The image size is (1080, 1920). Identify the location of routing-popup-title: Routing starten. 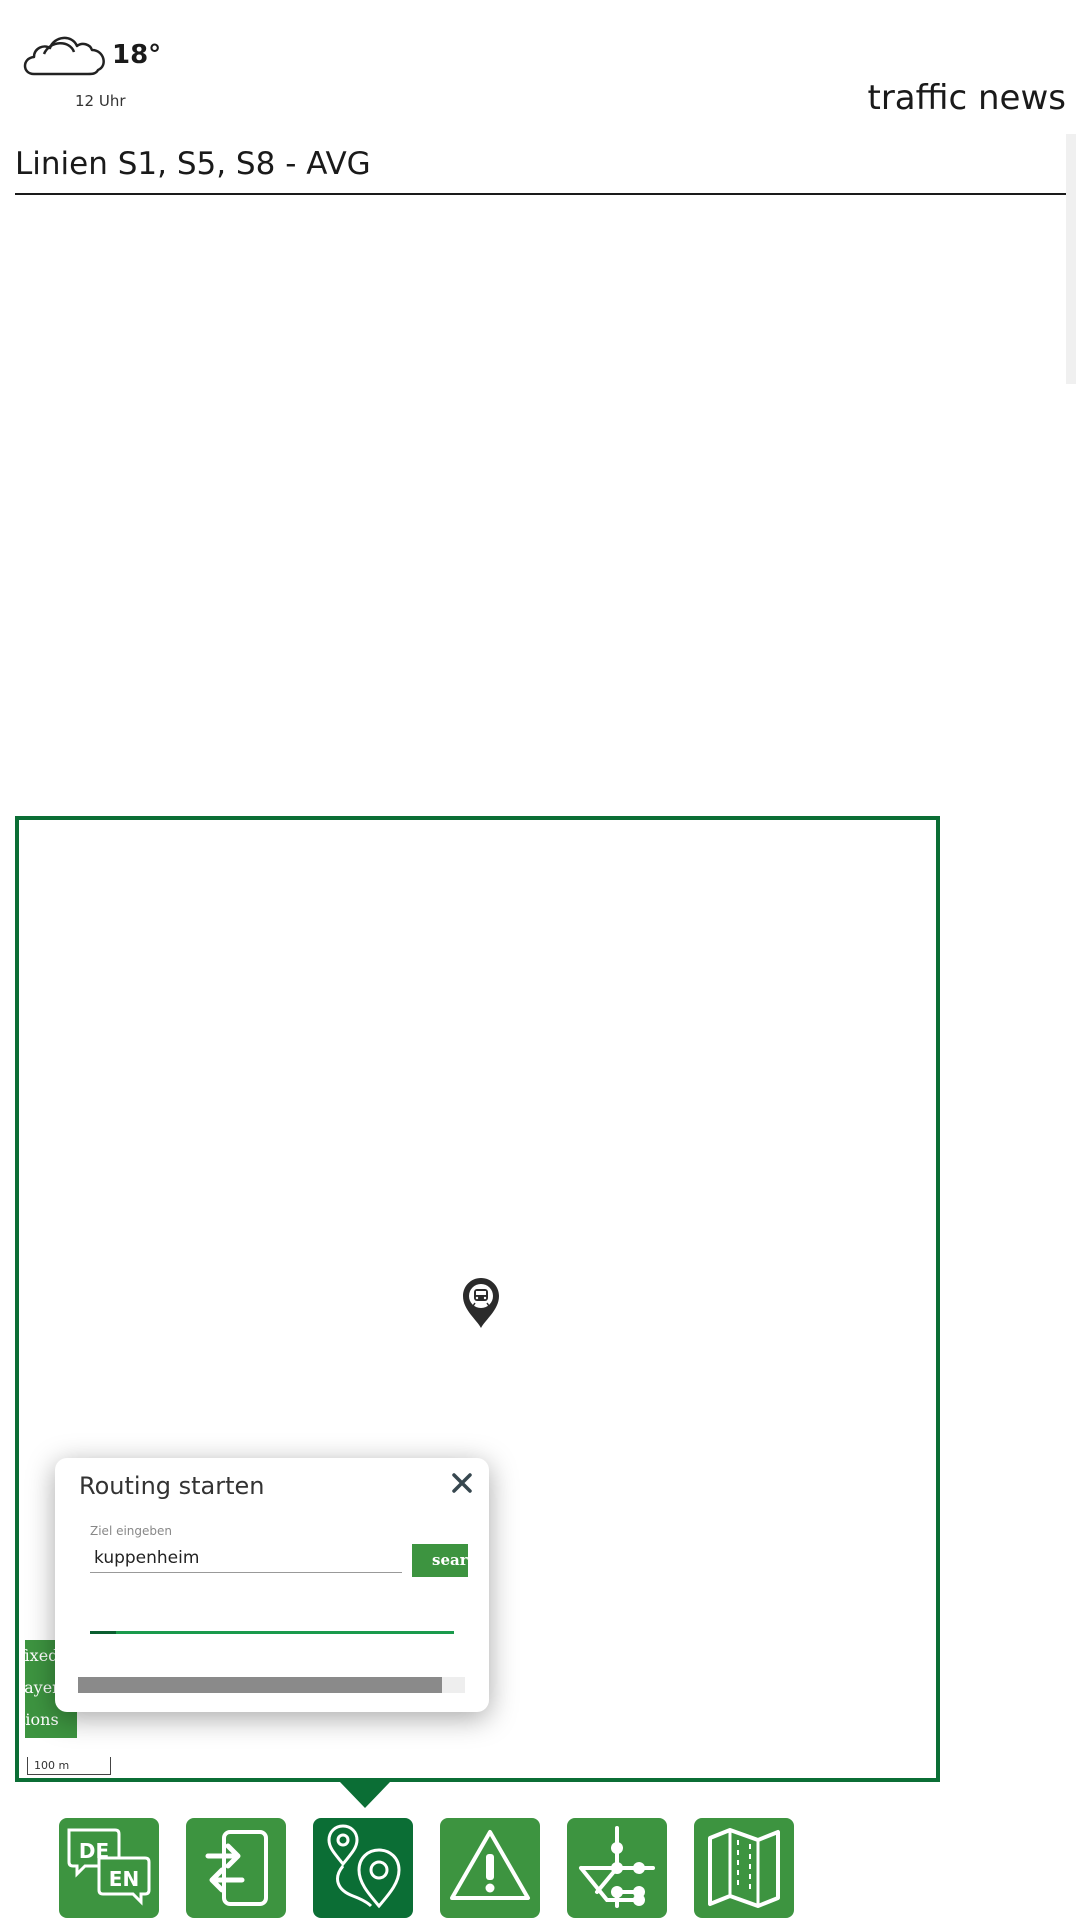
(172, 1486).